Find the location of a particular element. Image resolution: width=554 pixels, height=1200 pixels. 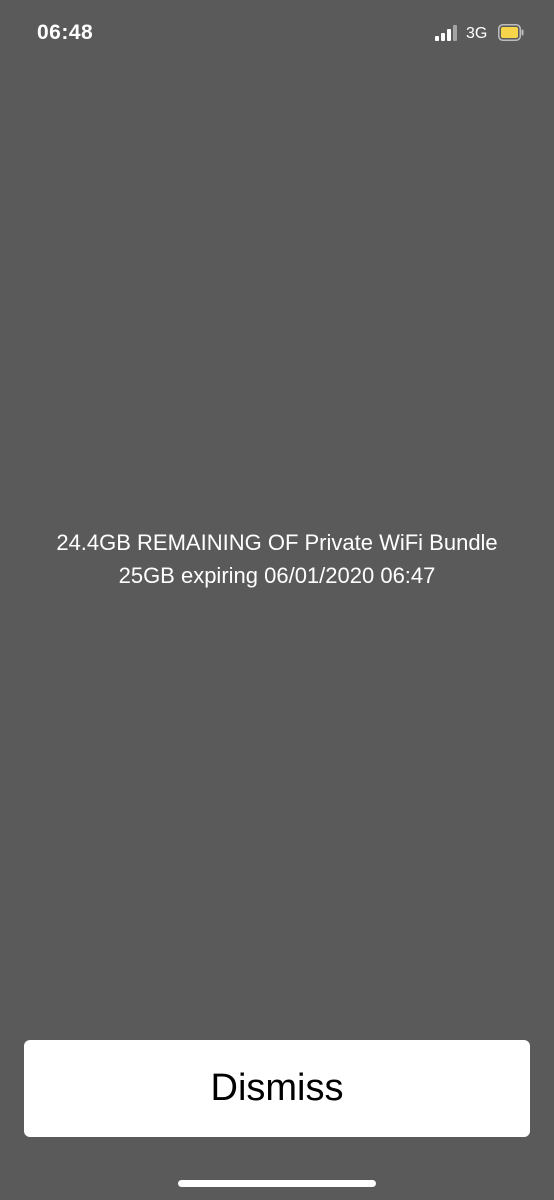

battery-icon is located at coordinates (511, 32).